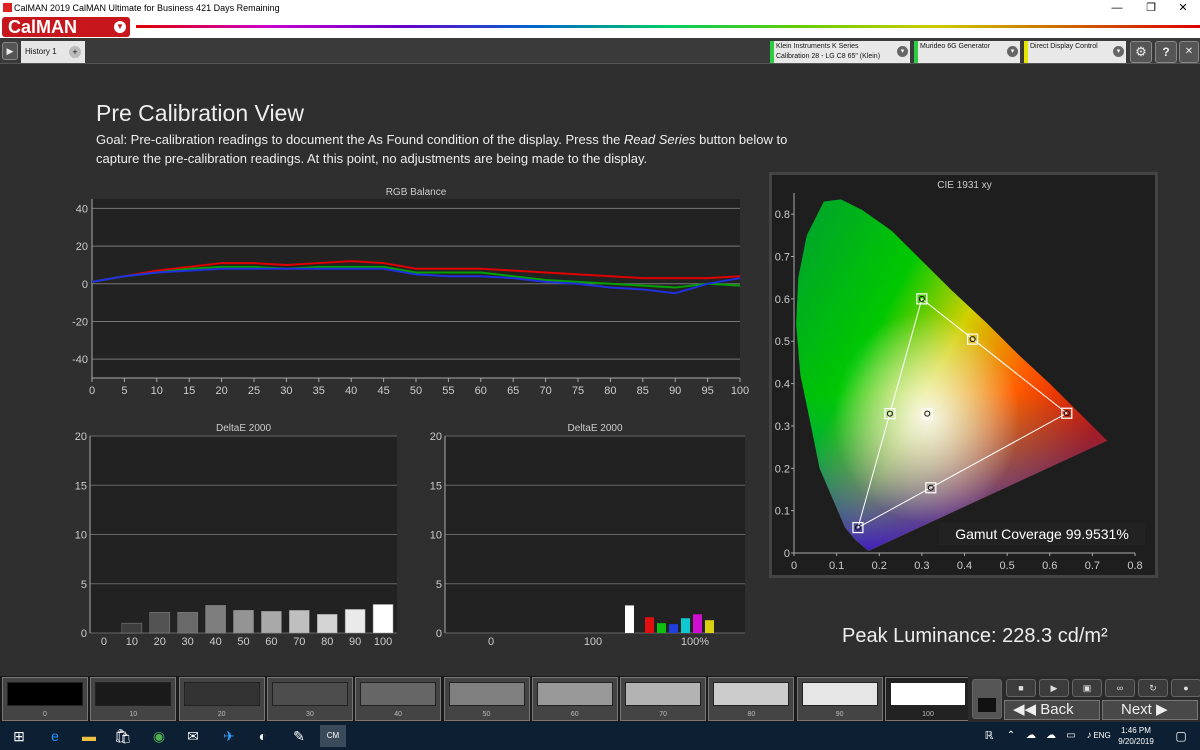  What do you see at coordinates (772, 52) in the screenshot?
I see `status-bar` at bounding box center [772, 52].